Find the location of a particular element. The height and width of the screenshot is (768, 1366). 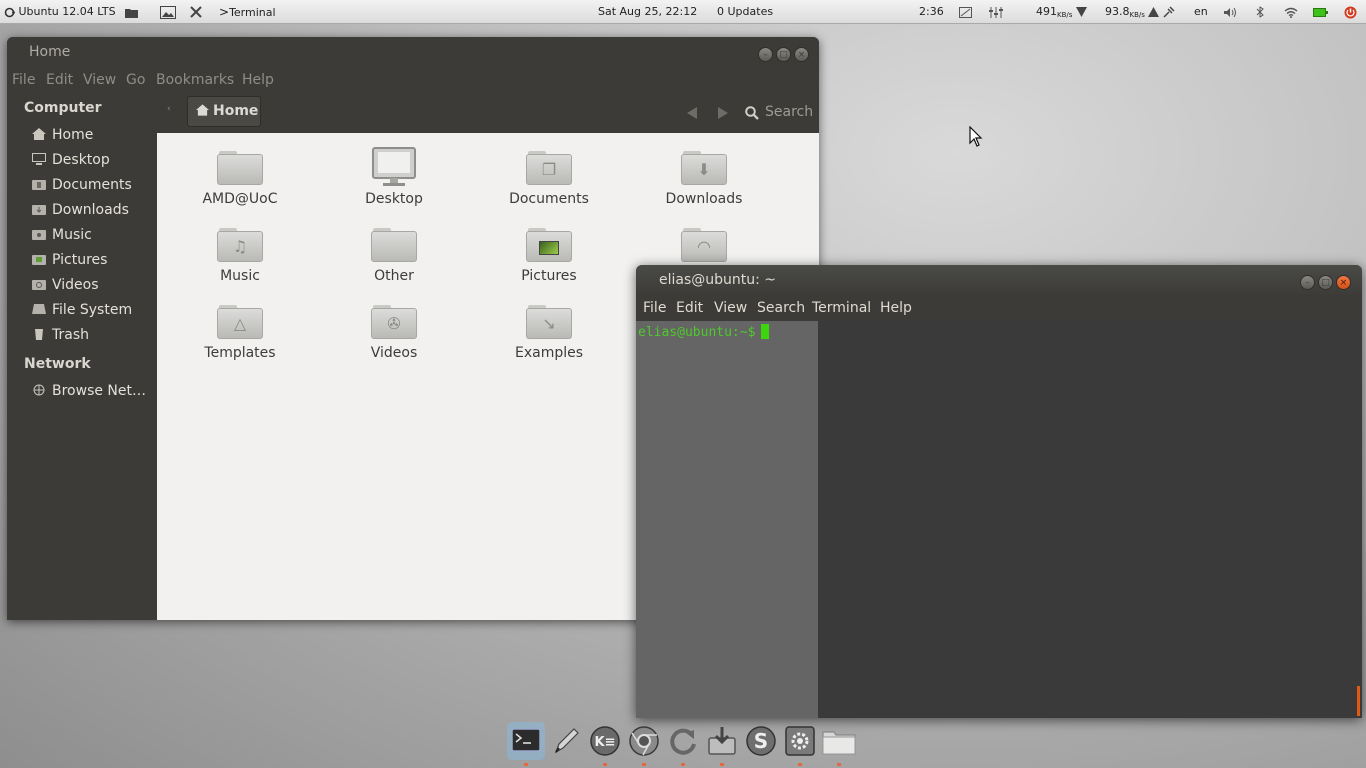

dock-skype: S is located at coordinates (761, 741).